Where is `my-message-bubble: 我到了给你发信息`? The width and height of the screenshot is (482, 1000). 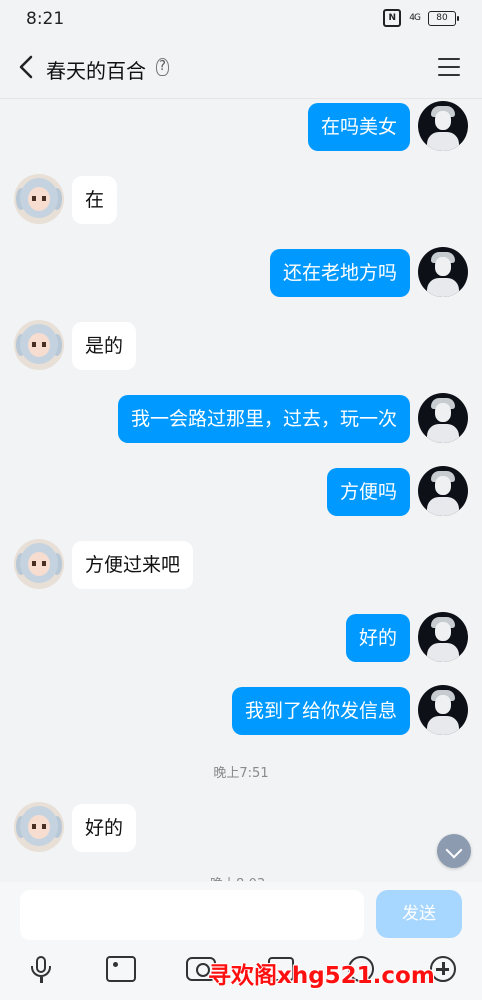 my-message-bubble: 我到了给你发信息 is located at coordinates (320, 711).